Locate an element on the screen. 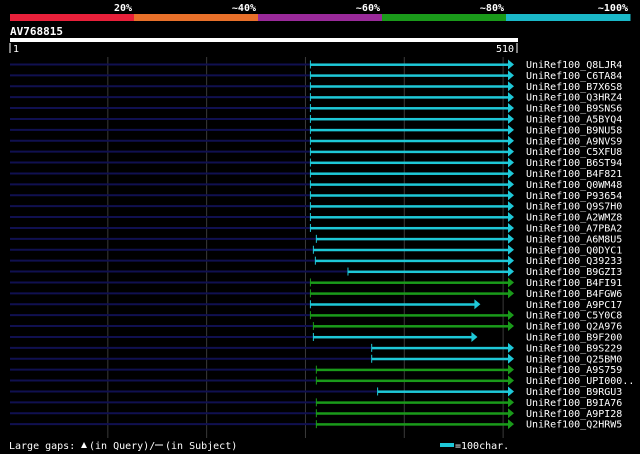 The image size is (640, 454). query-name: AV768815 is located at coordinates (36, 31).